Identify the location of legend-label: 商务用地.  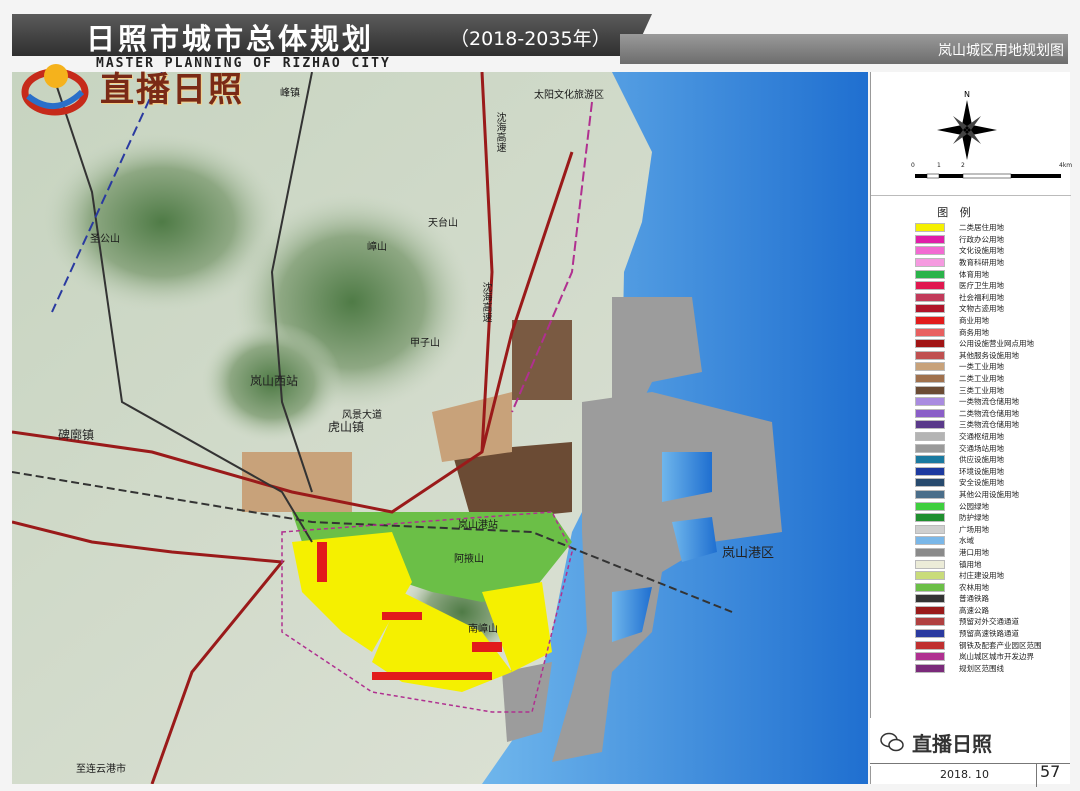
(974, 332).